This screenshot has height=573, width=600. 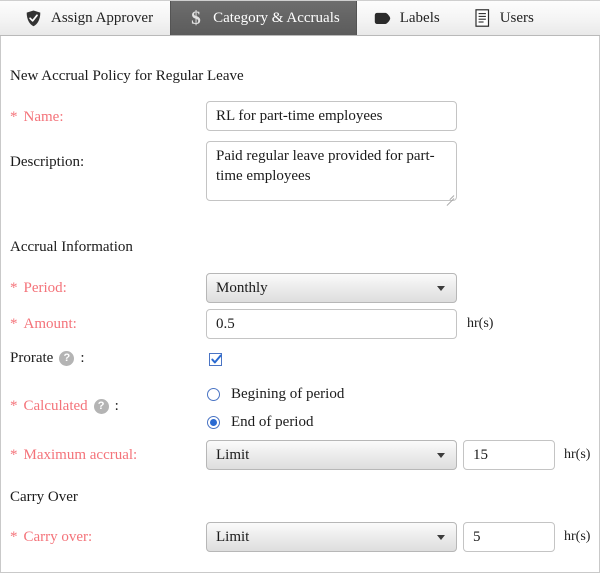 I want to click on amount-required-marker: *, so click(x=14, y=324).